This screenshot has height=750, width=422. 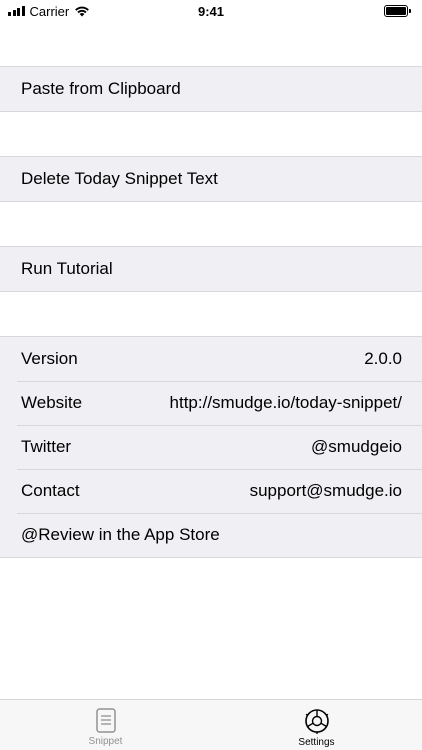 What do you see at coordinates (356, 447) in the screenshot?
I see `twitter-handle: @smudgeio` at bounding box center [356, 447].